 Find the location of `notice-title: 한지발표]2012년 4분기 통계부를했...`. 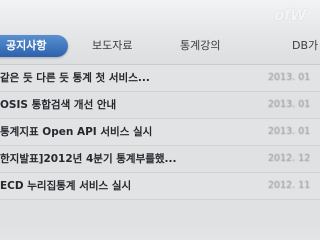

notice-title: 한지발표]2012년 4분기 통계부를했... is located at coordinates (131, 159).